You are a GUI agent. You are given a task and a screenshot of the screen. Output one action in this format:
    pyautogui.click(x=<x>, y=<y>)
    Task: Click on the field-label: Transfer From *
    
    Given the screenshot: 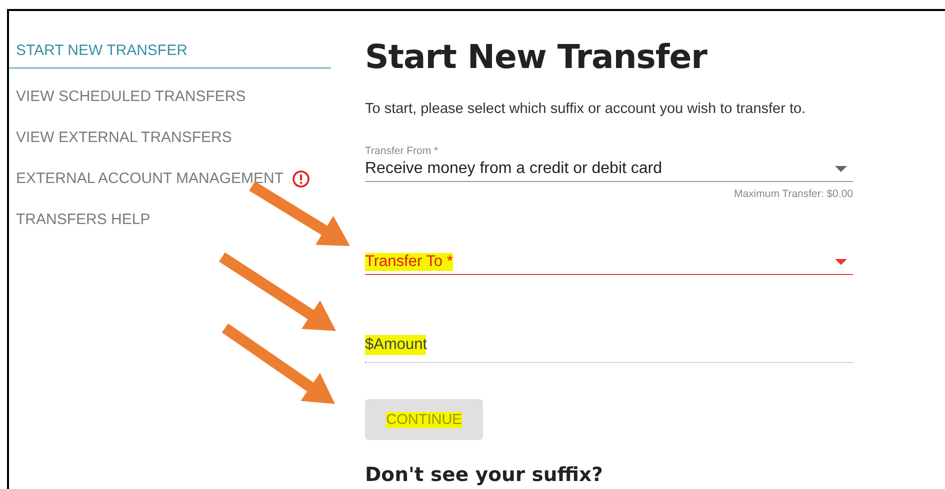 What is the action you would take?
    pyautogui.click(x=402, y=151)
    